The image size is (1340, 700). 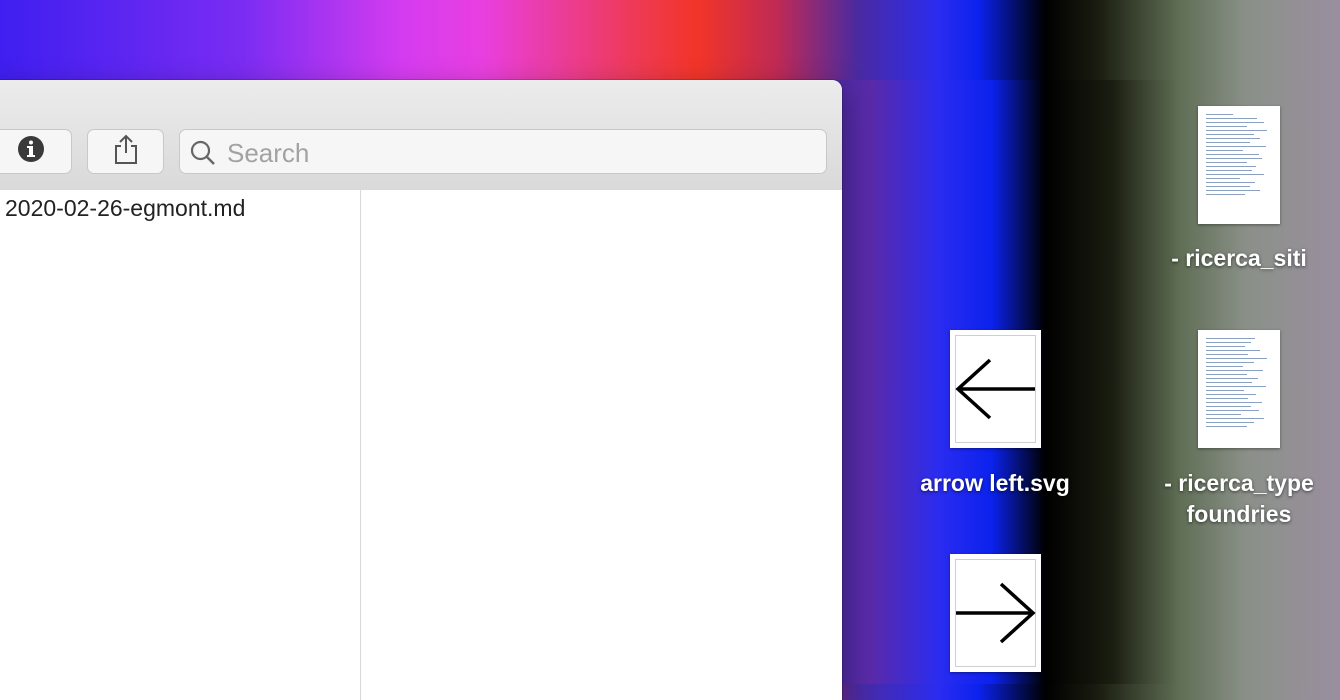 What do you see at coordinates (1239, 514) in the screenshot?
I see `desktop-item-label-line2: foundries` at bounding box center [1239, 514].